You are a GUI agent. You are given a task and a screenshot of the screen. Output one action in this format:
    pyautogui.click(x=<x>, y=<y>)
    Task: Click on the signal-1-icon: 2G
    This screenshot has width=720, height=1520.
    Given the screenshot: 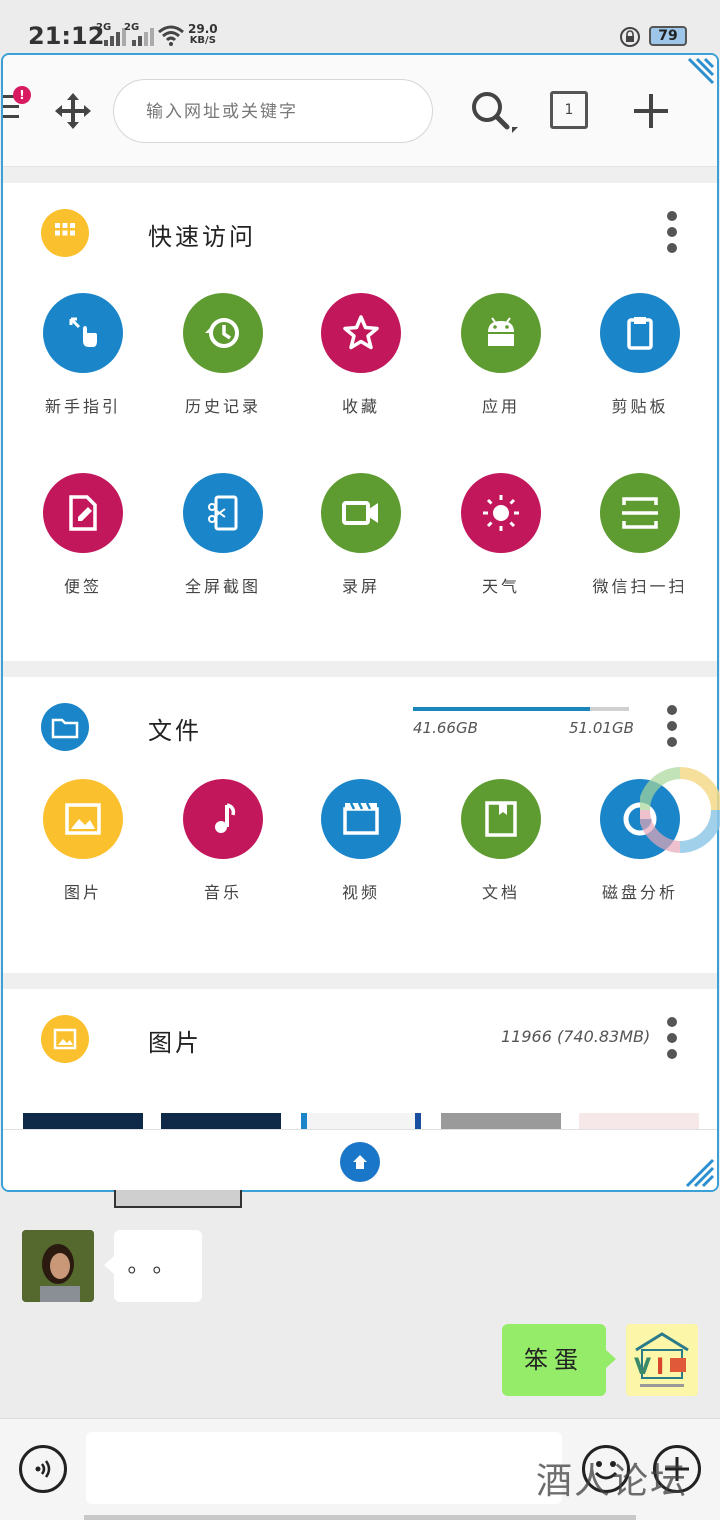 What is the action you would take?
    pyautogui.click(x=111, y=34)
    